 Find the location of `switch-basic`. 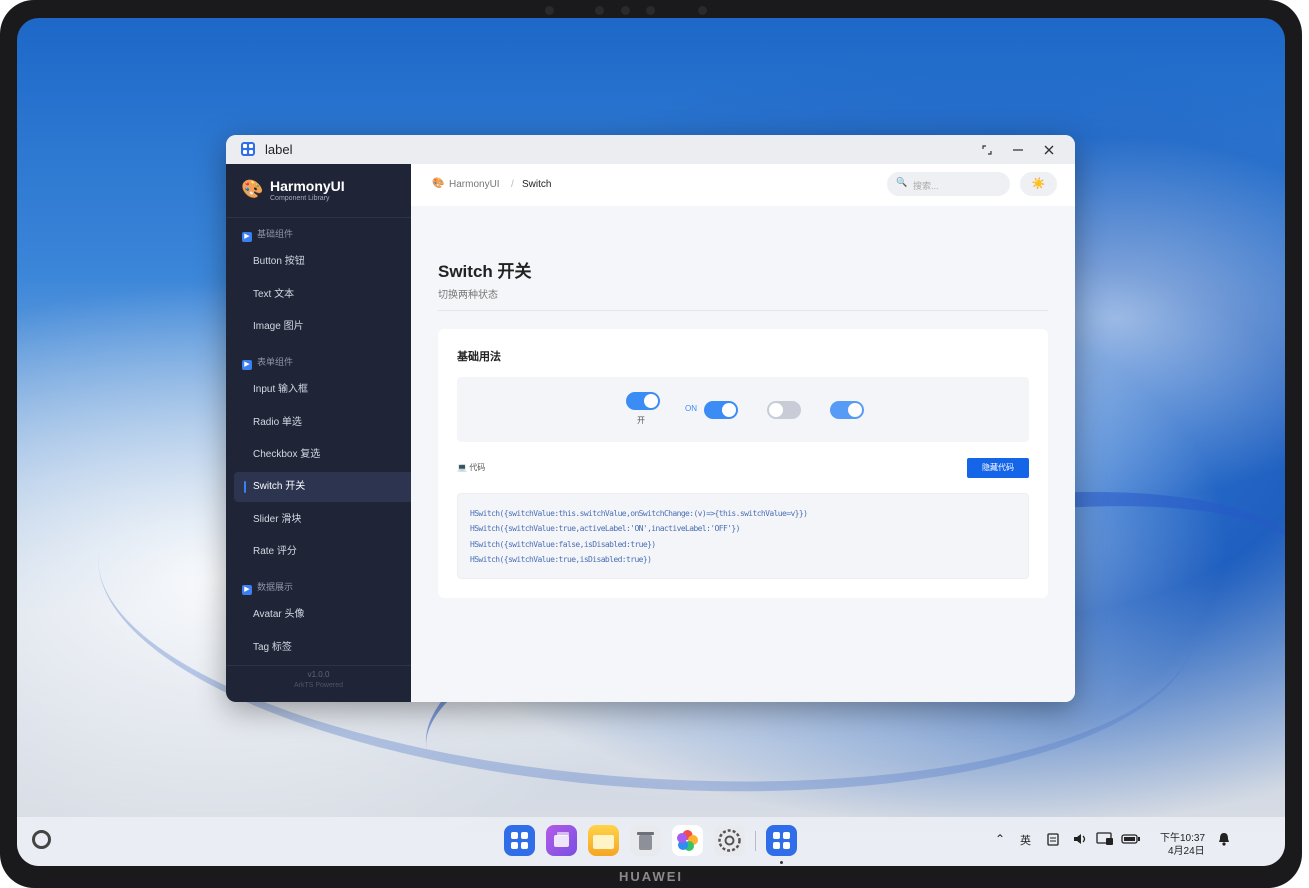

switch-basic is located at coordinates (643, 401).